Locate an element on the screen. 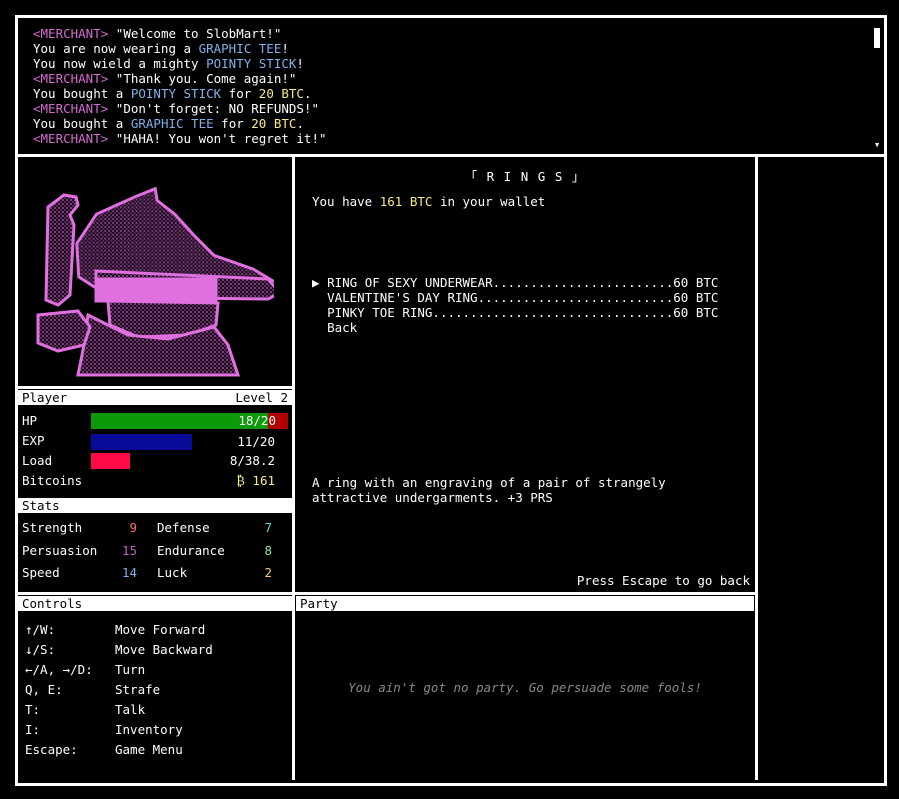 The width and height of the screenshot is (899, 799). stat-defense-label: Defense is located at coordinates (183, 527).